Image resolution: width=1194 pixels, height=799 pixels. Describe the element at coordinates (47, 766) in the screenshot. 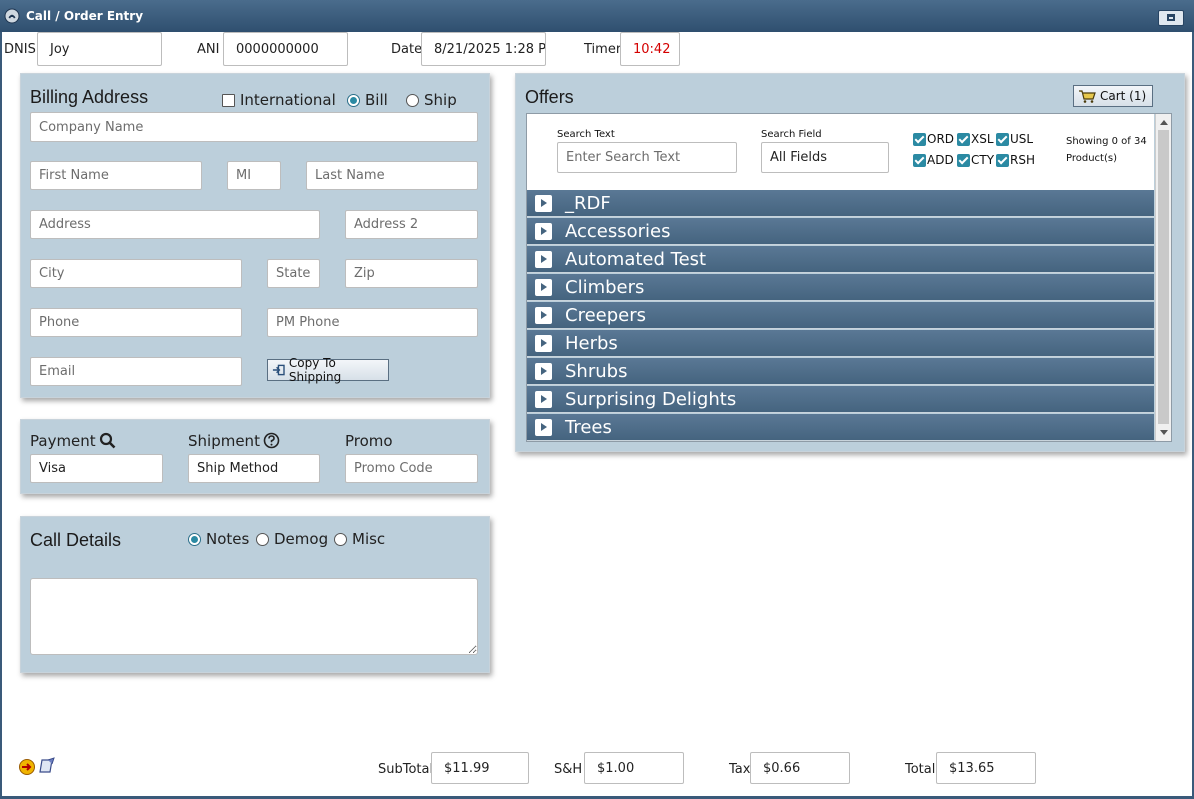

I see `script-icon` at that location.